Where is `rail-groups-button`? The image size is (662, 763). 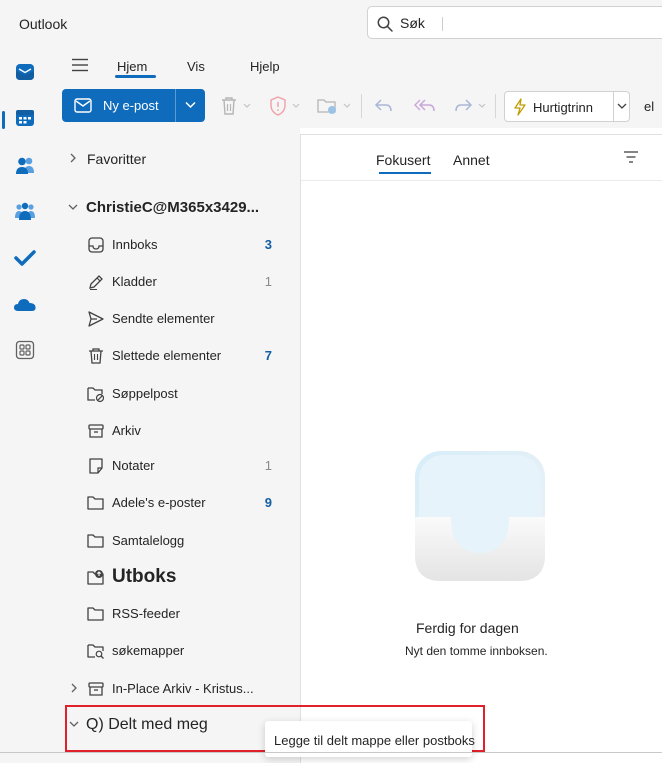
rail-groups-button is located at coordinates (25, 211).